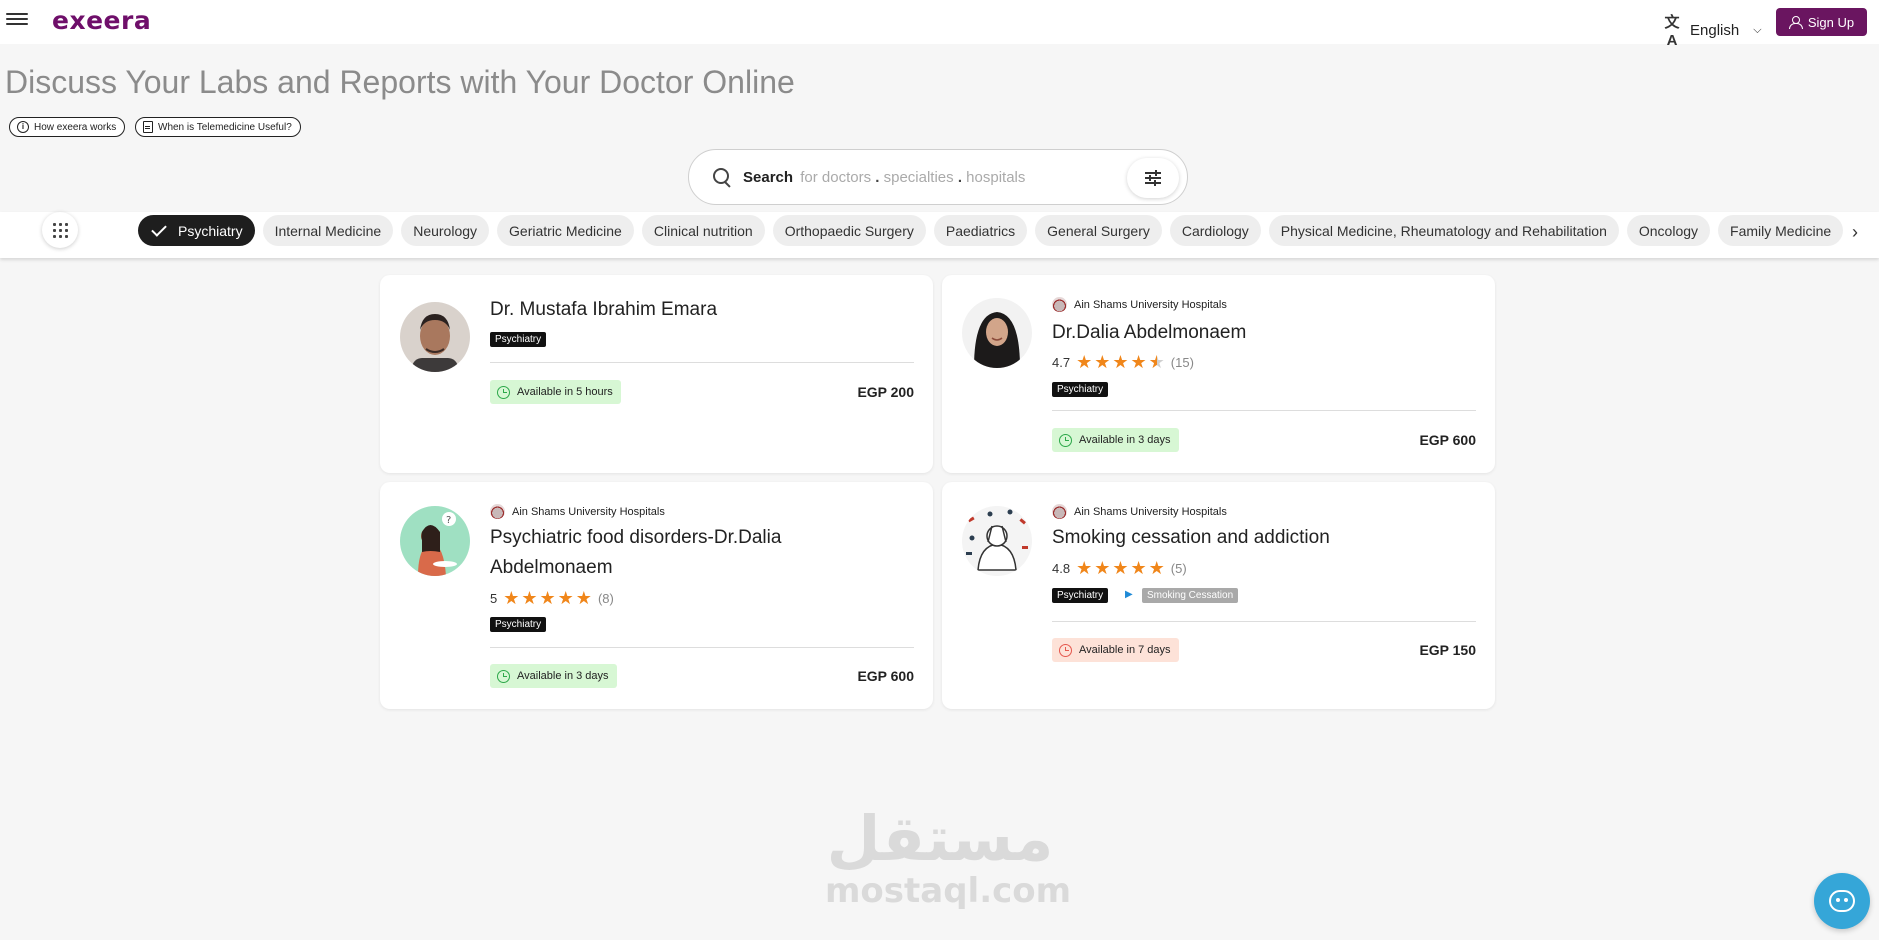 The image size is (1879, 940). I want to click on language-label: English, so click(1715, 30).